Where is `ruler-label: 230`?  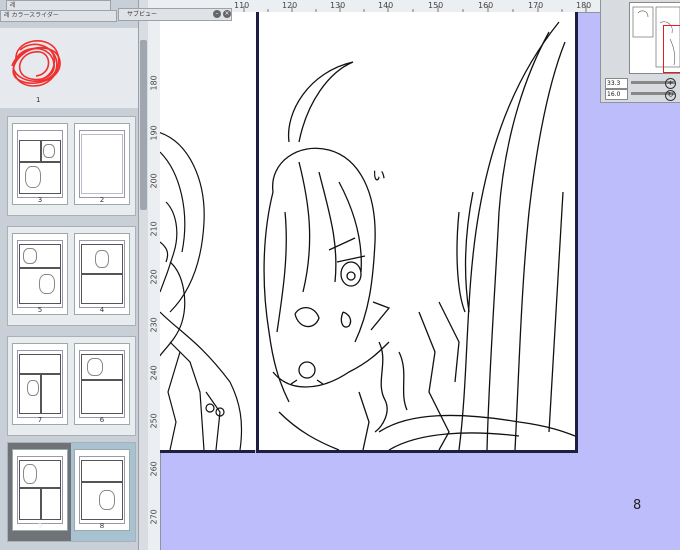 ruler-label: 230 is located at coordinates (154, 325).